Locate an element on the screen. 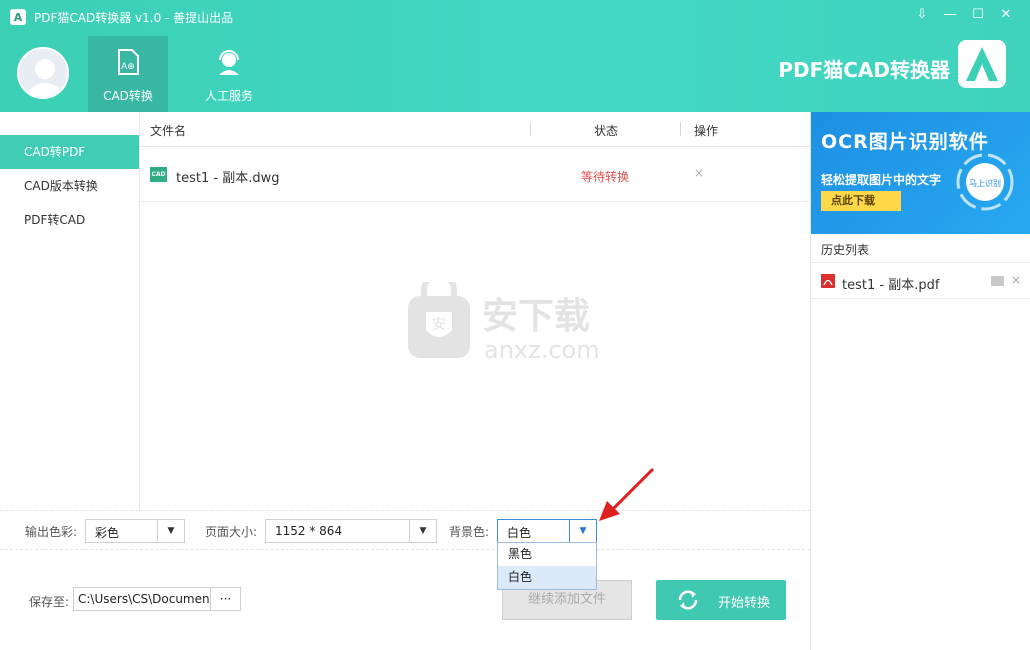 Image resolution: width=1030 pixels, height=650 pixels. color-label: 输出色彩: is located at coordinates (51, 532).